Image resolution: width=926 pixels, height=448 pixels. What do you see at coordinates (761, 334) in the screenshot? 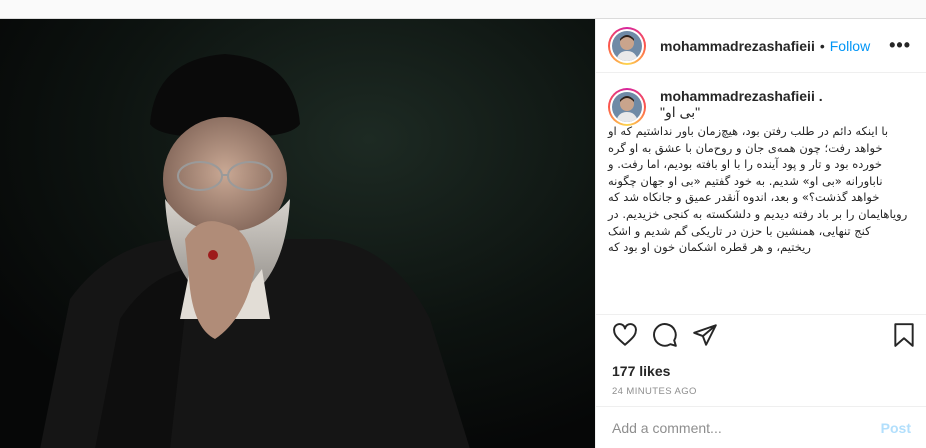
I see `action-bar` at bounding box center [761, 334].